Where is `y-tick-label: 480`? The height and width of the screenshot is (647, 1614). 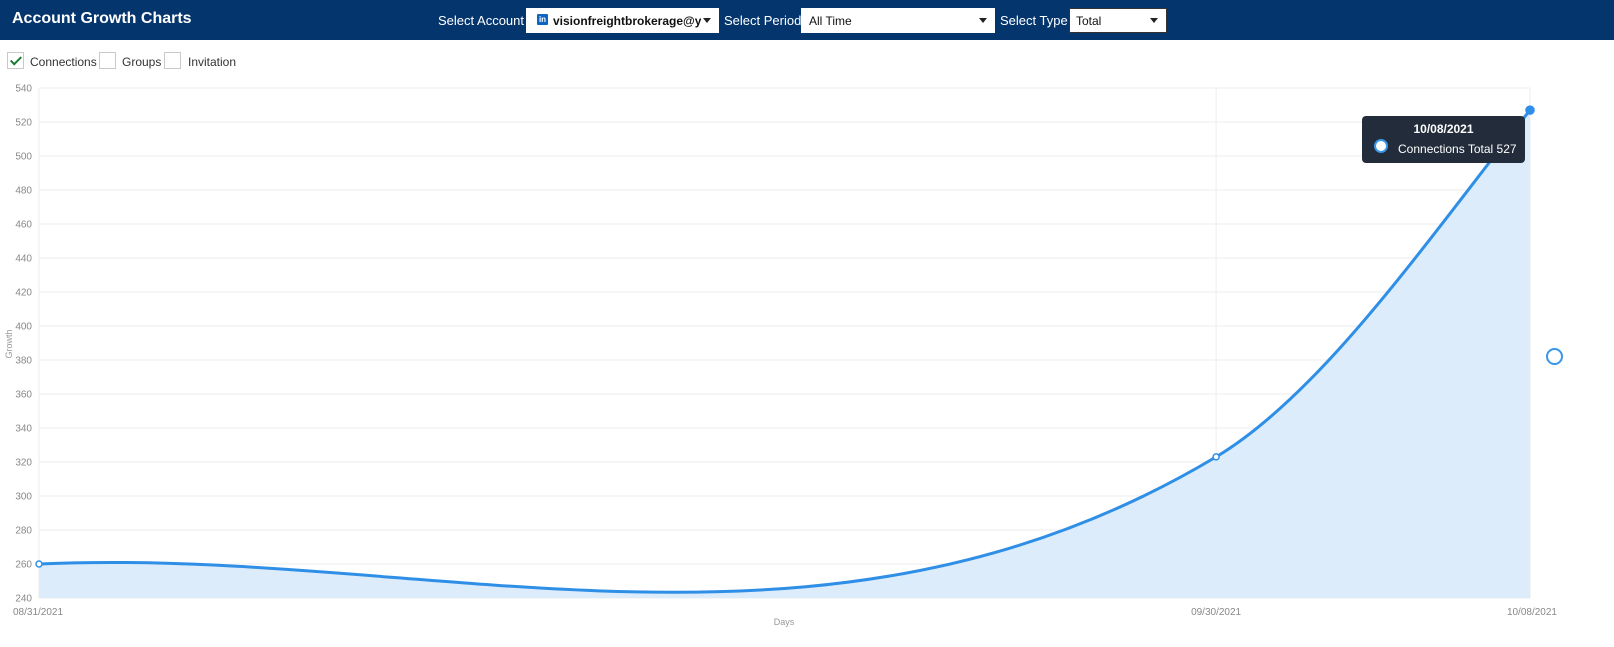 y-tick-label: 480 is located at coordinates (23, 191).